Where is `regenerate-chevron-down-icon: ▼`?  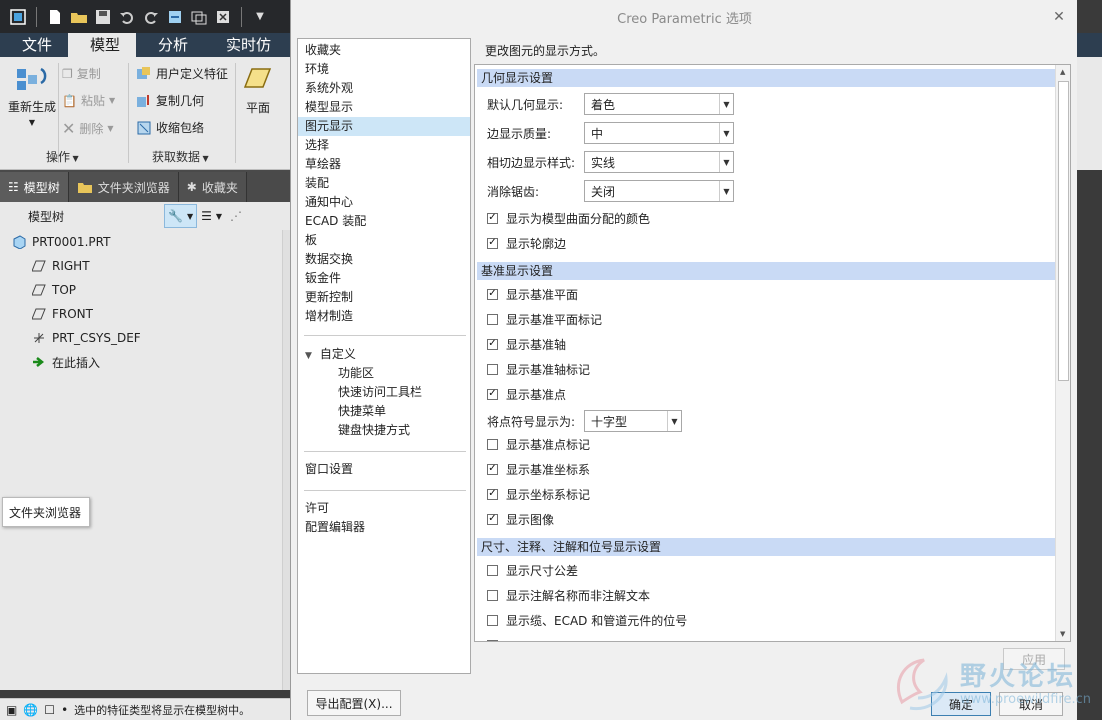 regenerate-chevron-down-icon: ▼ is located at coordinates (32, 122).